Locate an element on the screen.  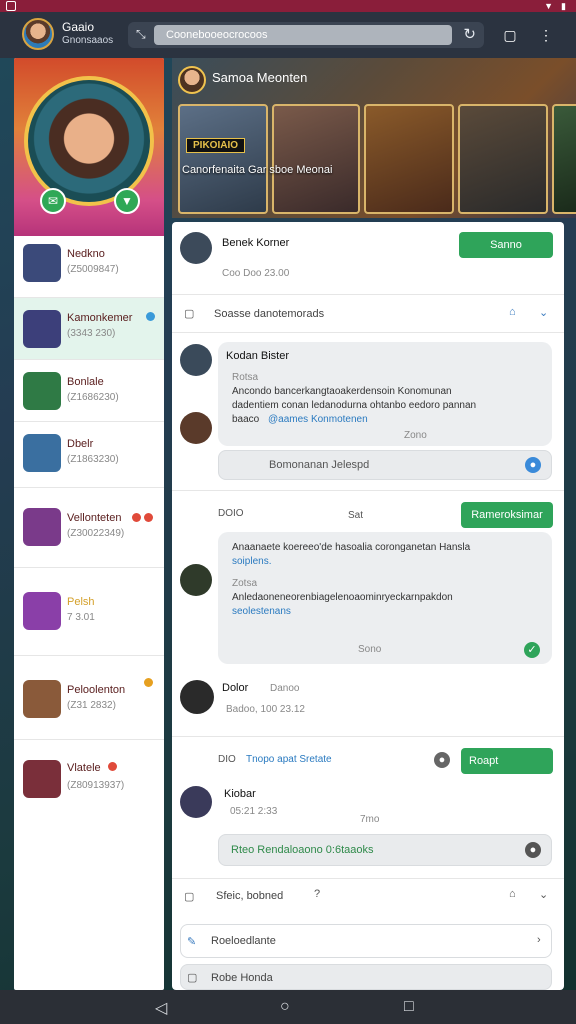
report-button: Roapt is located at coordinates (507, 761).